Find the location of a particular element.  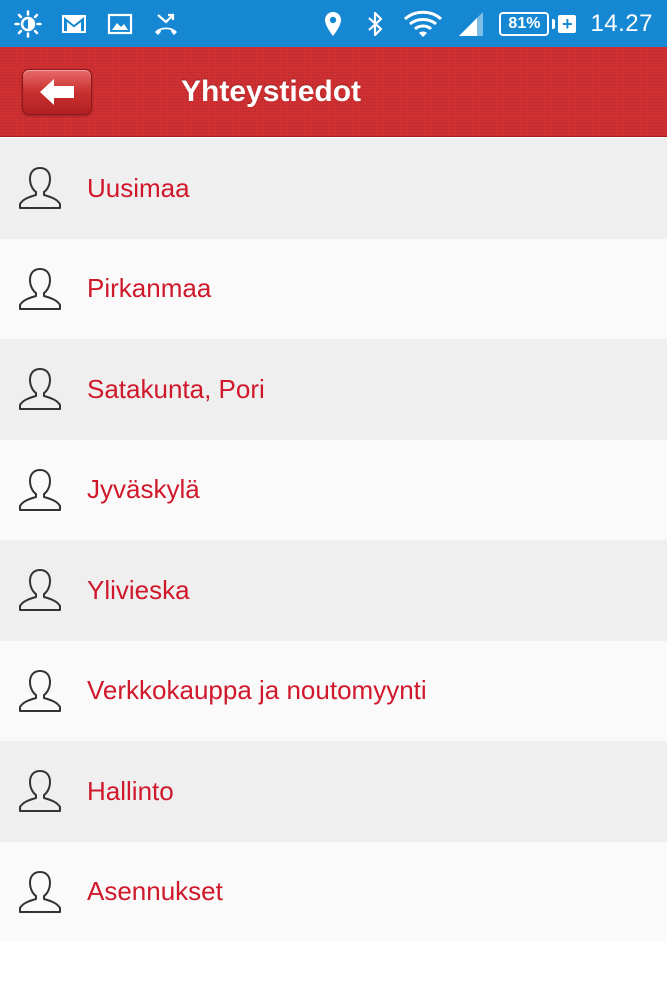

battery-icon: 81% + is located at coordinates (538, 23).